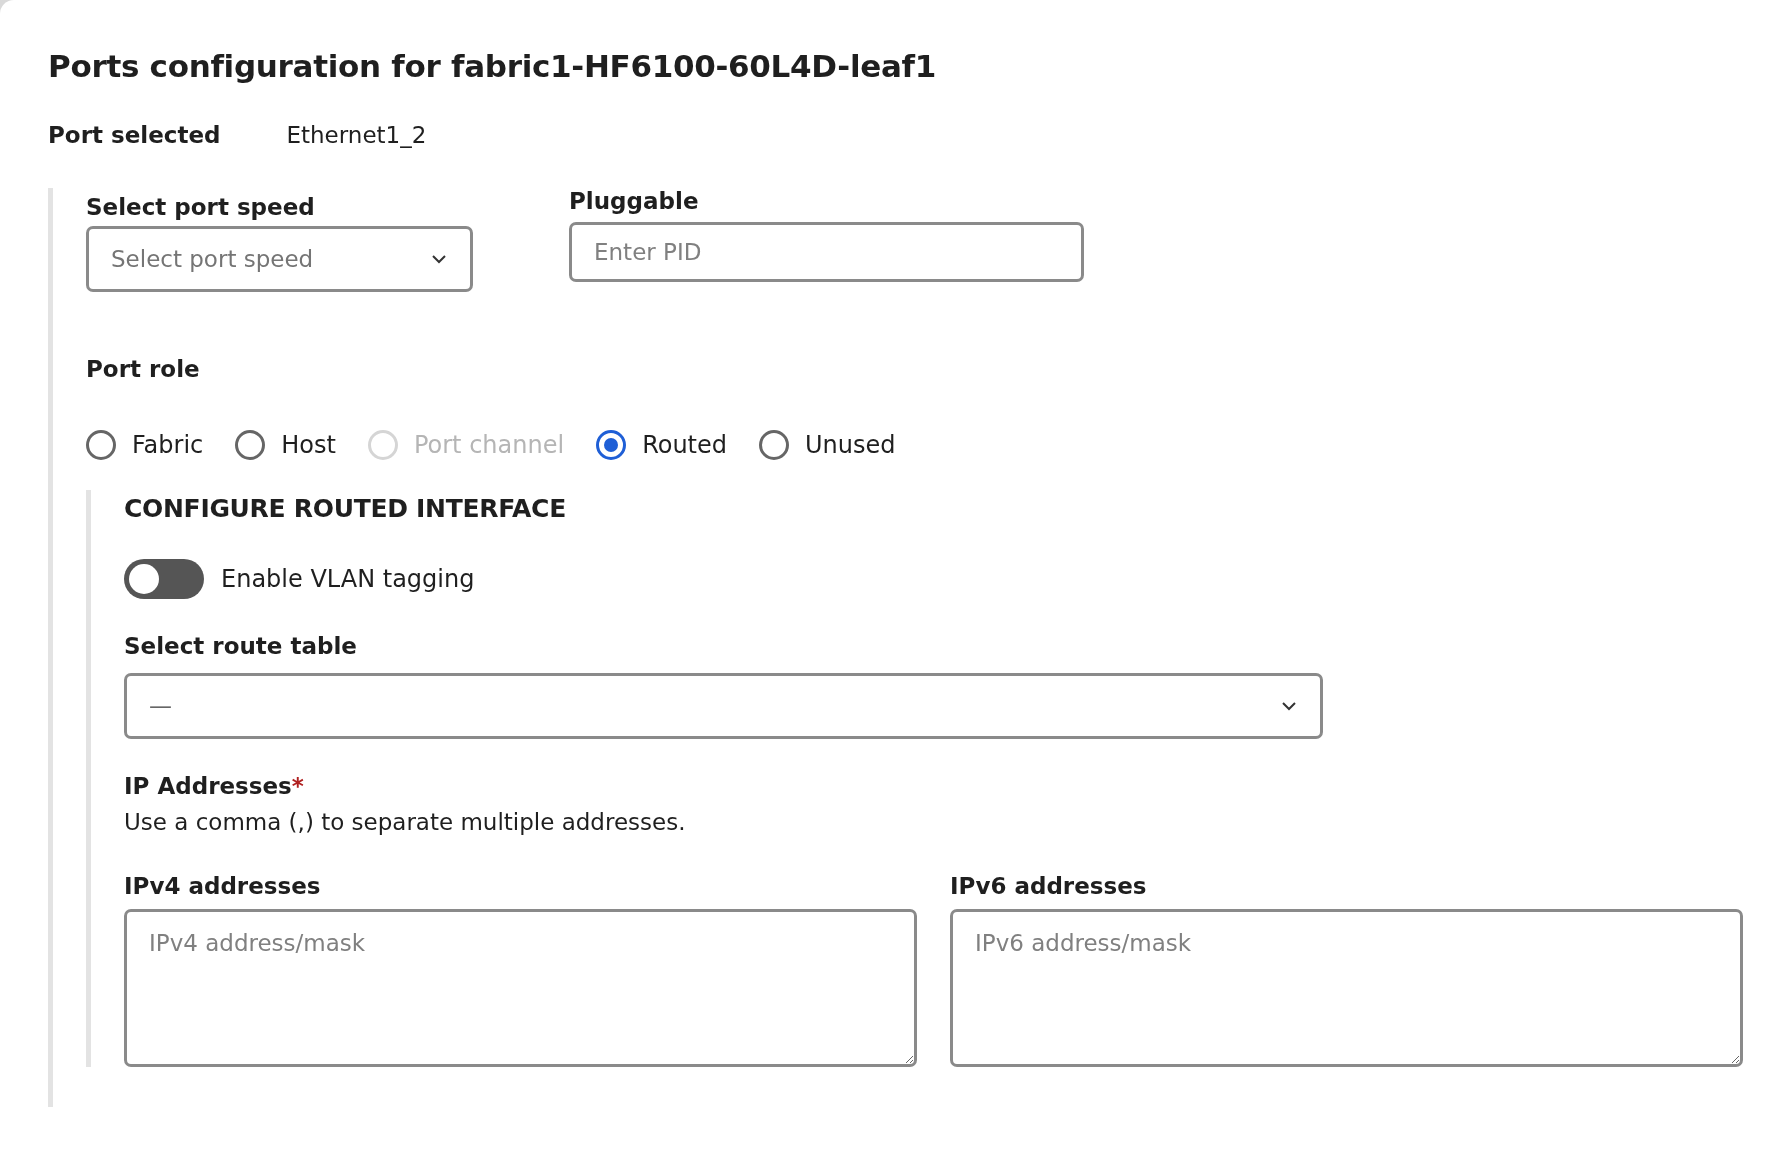  Describe the element at coordinates (297, 786) in the screenshot. I see `required-mark: *` at that location.